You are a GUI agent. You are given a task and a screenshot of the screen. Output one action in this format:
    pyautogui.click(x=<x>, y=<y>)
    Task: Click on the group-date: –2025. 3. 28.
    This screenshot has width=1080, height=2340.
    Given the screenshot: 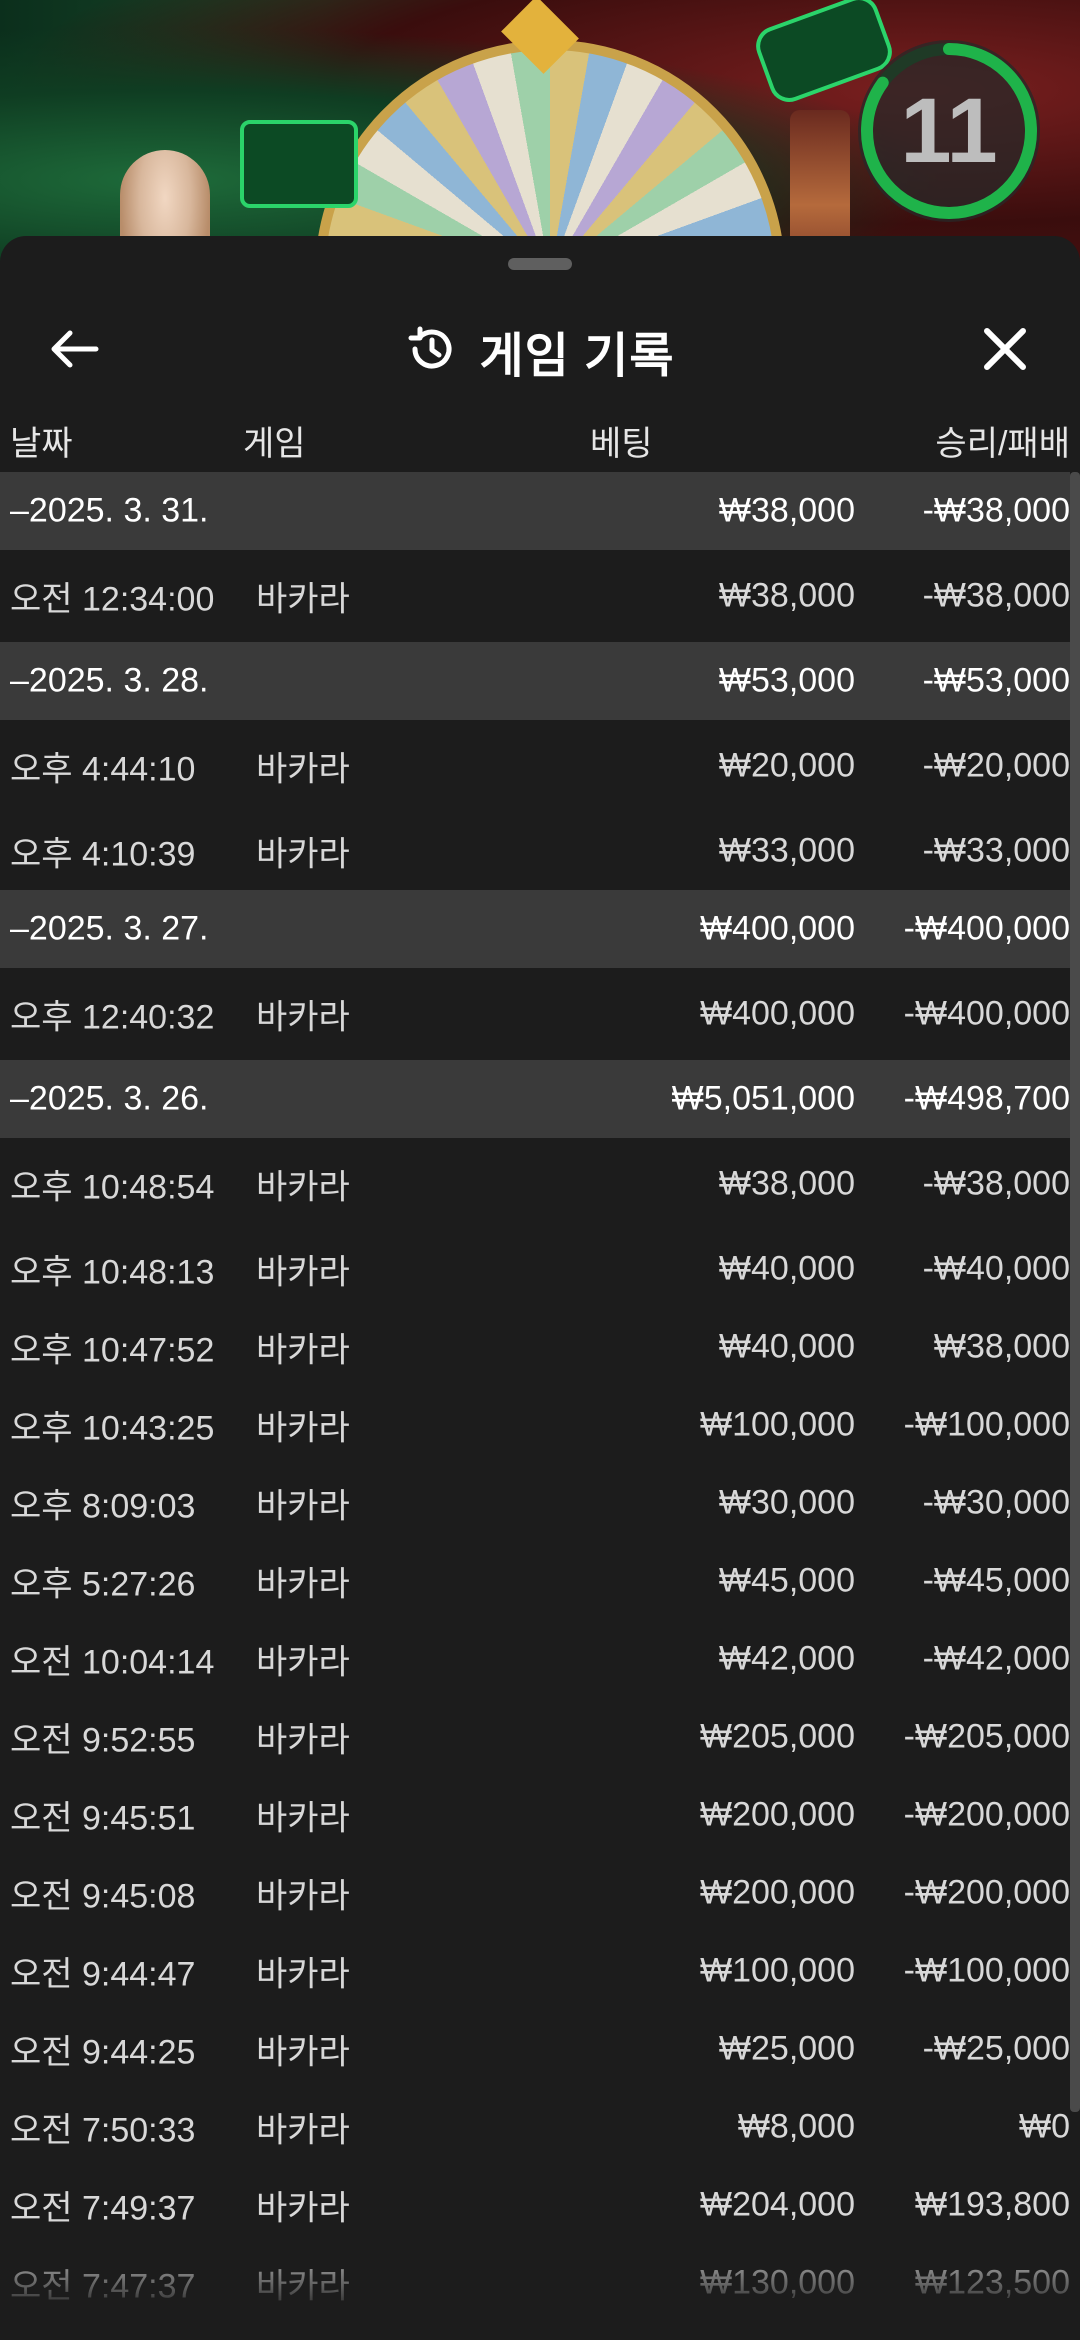 What is the action you would take?
    pyautogui.click(x=109, y=680)
    